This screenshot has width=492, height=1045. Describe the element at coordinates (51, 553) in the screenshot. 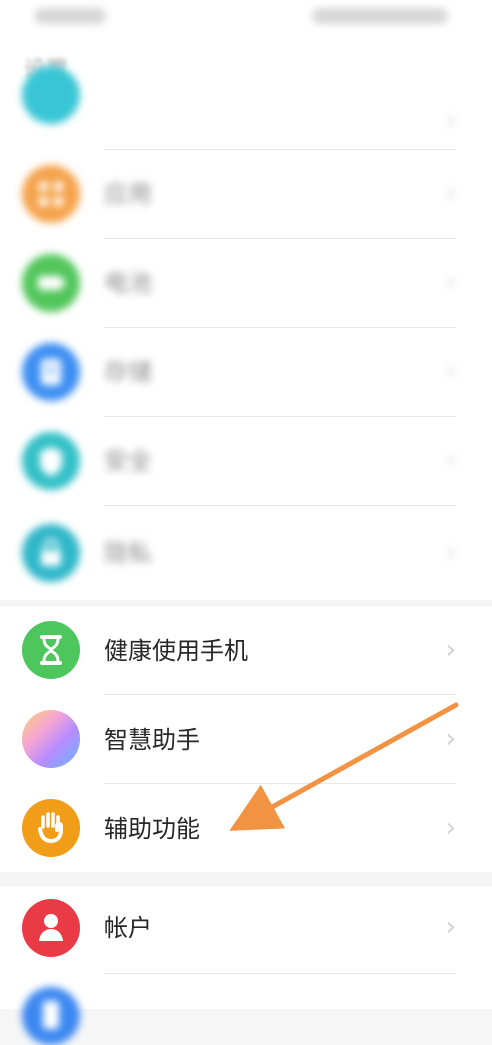

I see `lock-icon` at that location.